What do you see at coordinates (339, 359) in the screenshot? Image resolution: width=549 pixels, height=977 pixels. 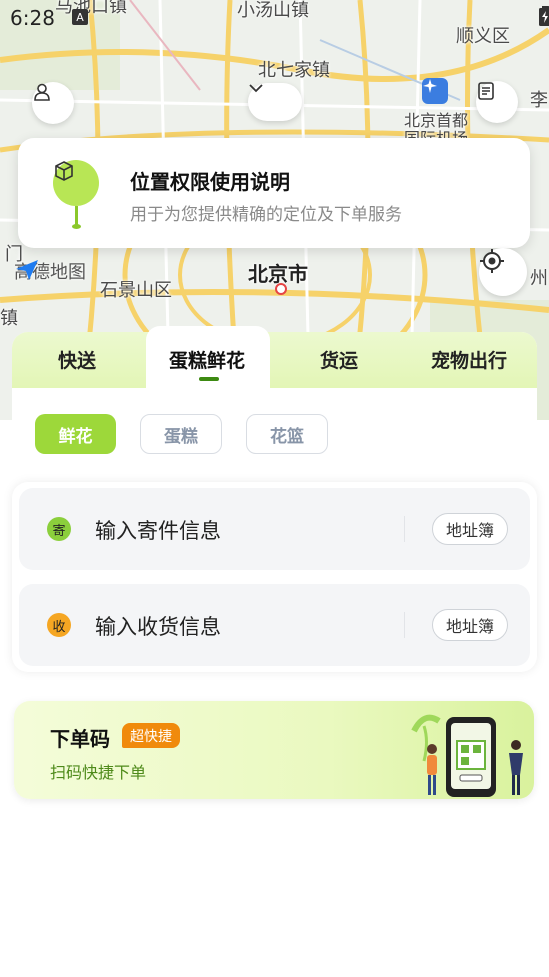 I see `tab-freight: 货运` at bounding box center [339, 359].